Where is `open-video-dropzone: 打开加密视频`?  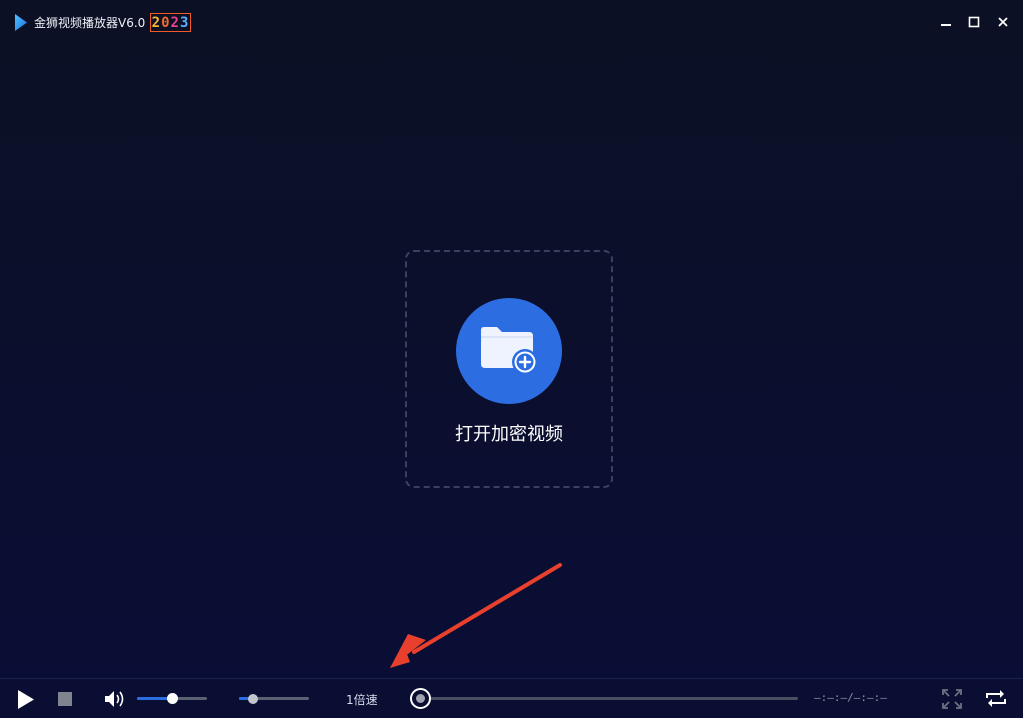
open-video-dropzone: 打开加密视频 is located at coordinates (509, 369).